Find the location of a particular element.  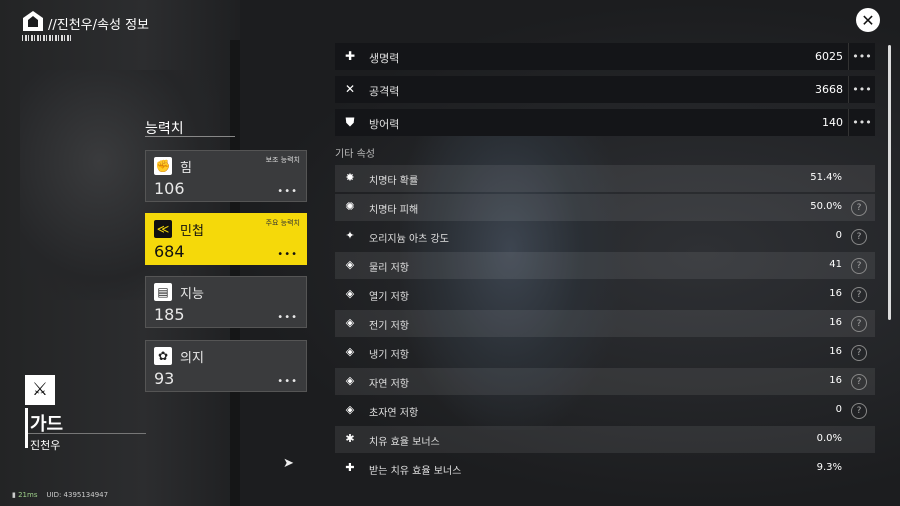

arts-icon: ✦ is located at coordinates (350, 235).